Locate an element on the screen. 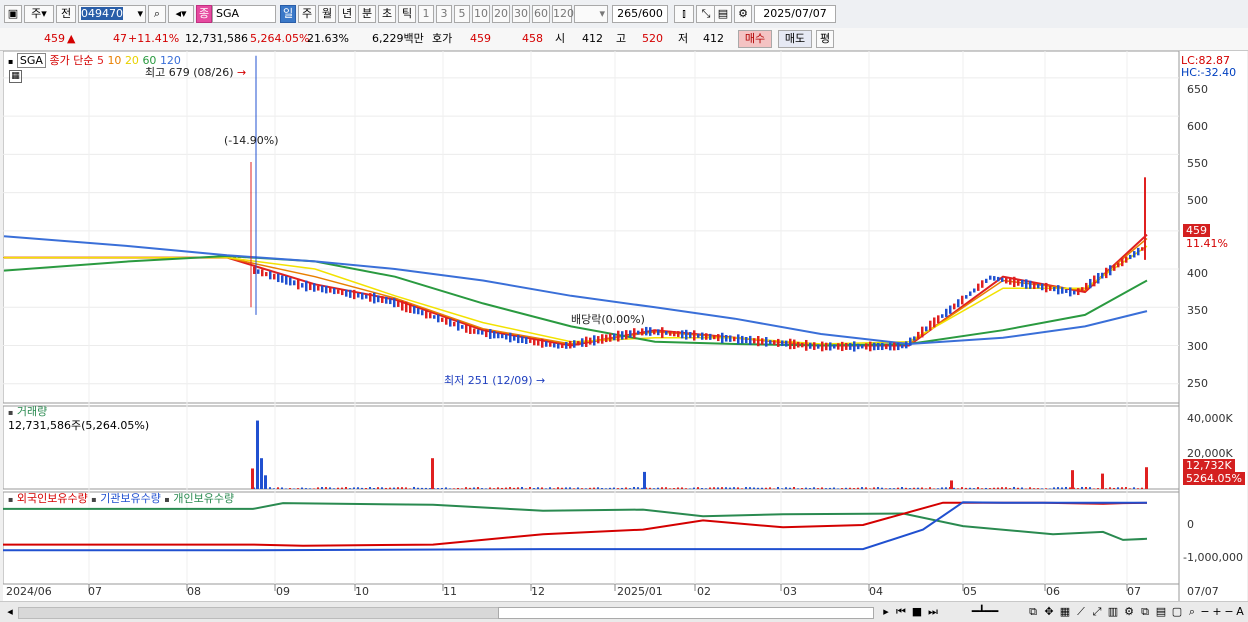  minute-30-button: 30 is located at coordinates (521, 14).